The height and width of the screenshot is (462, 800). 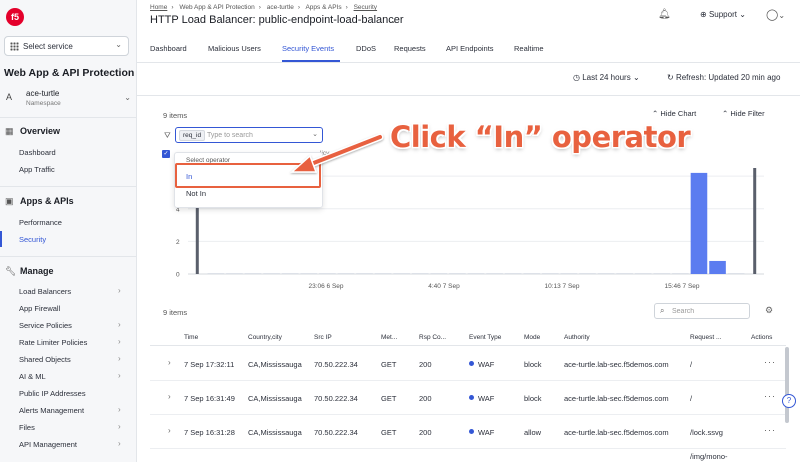 I want to click on table-search: ⌕, so click(x=702, y=311).